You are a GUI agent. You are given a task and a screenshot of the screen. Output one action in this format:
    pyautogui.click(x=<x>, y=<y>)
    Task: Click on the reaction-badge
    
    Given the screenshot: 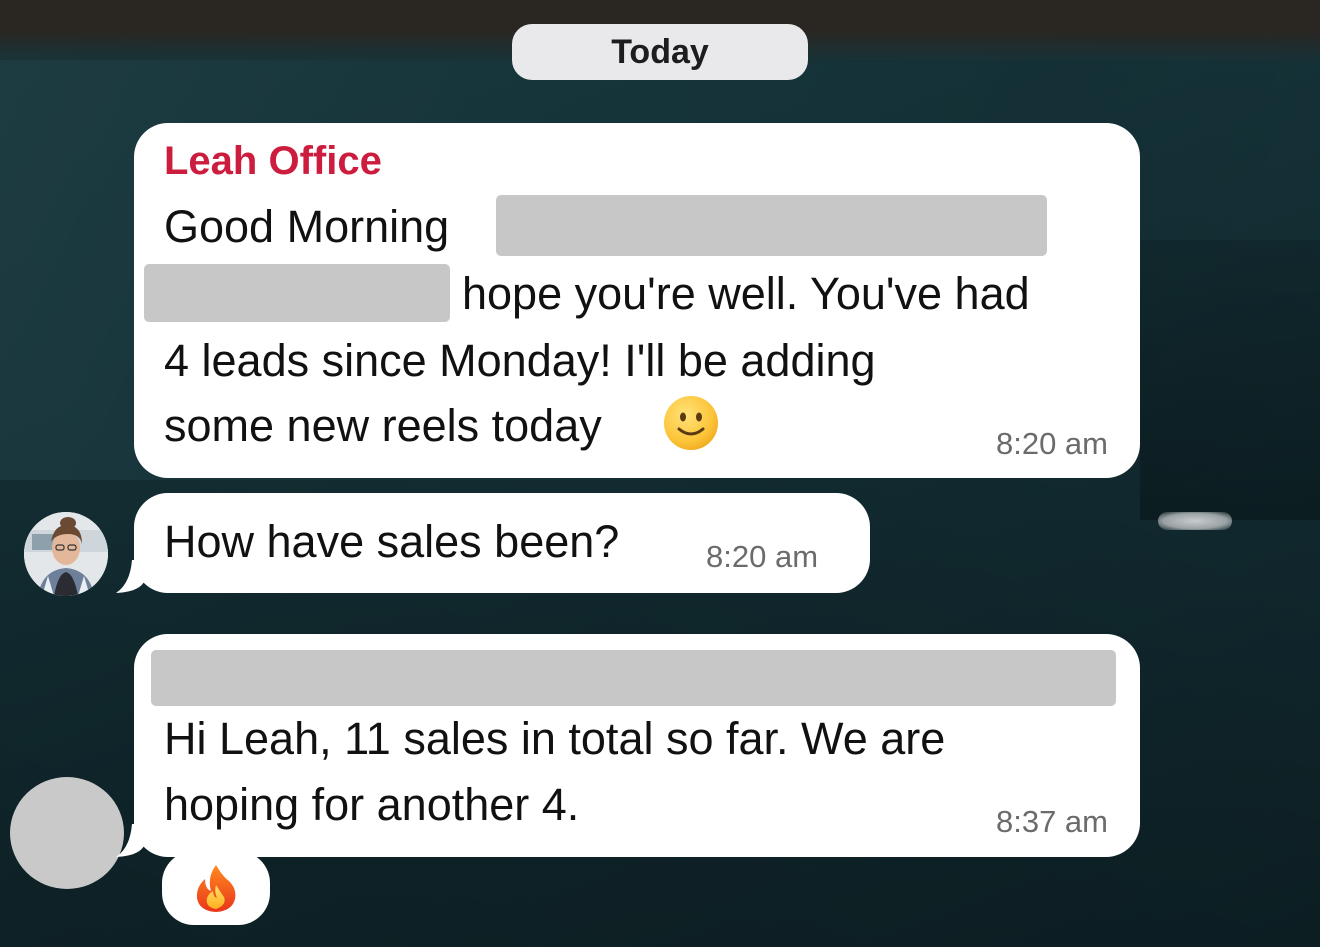 What is the action you would take?
    pyautogui.click(x=216, y=888)
    